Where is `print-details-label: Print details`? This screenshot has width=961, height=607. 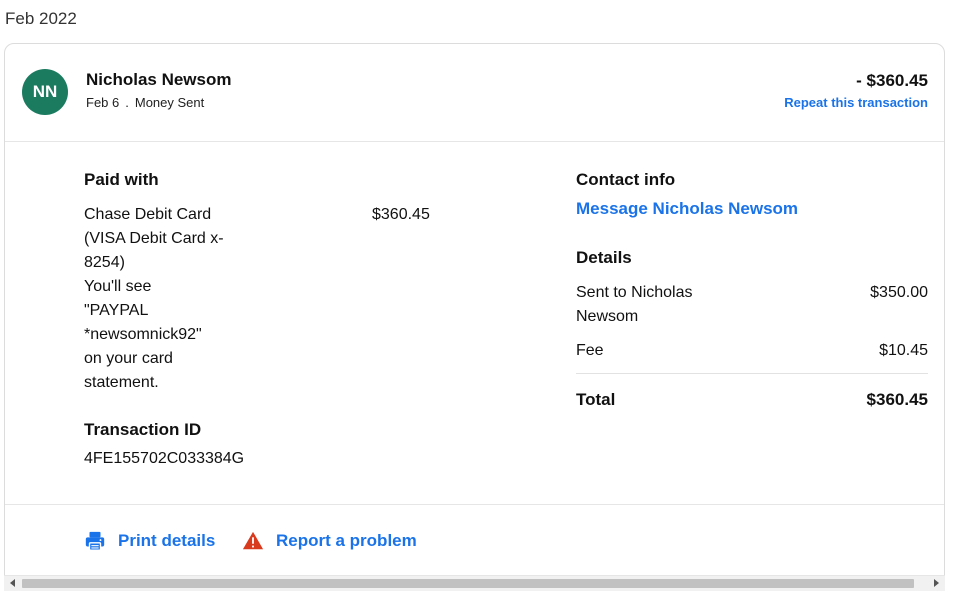
print-details-label: Print details is located at coordinates (167, 540).